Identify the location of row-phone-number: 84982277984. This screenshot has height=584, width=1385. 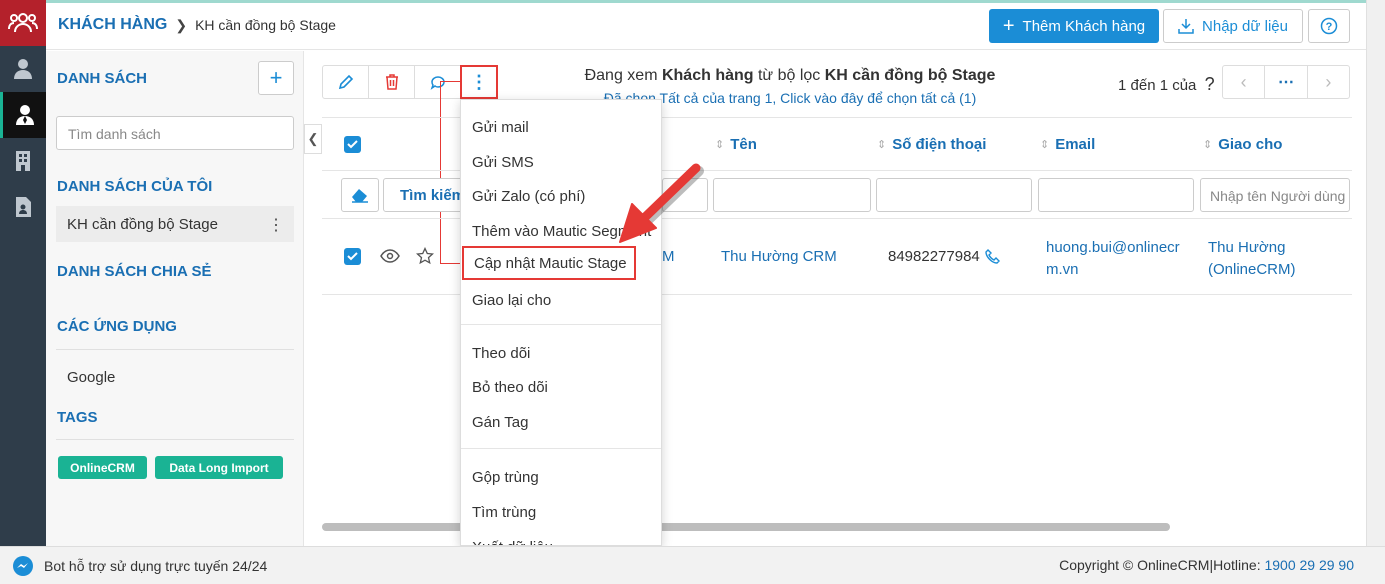
(934, 256).